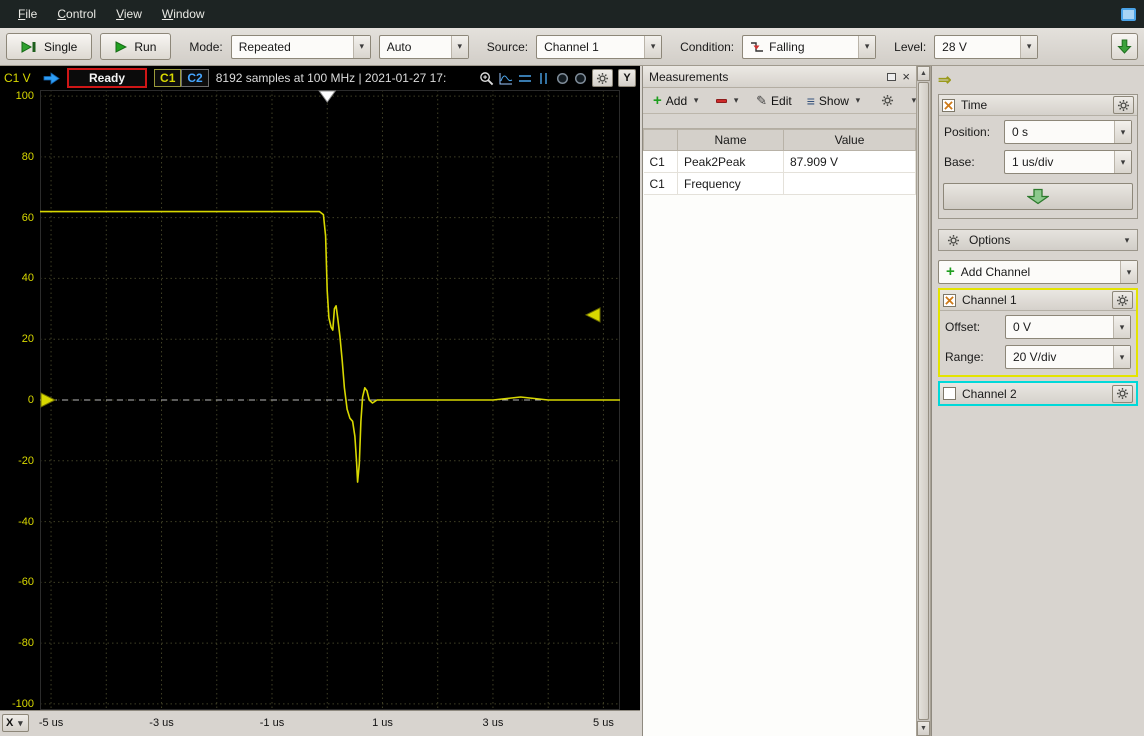  I want to click on plus-icon, so click(657, 101).